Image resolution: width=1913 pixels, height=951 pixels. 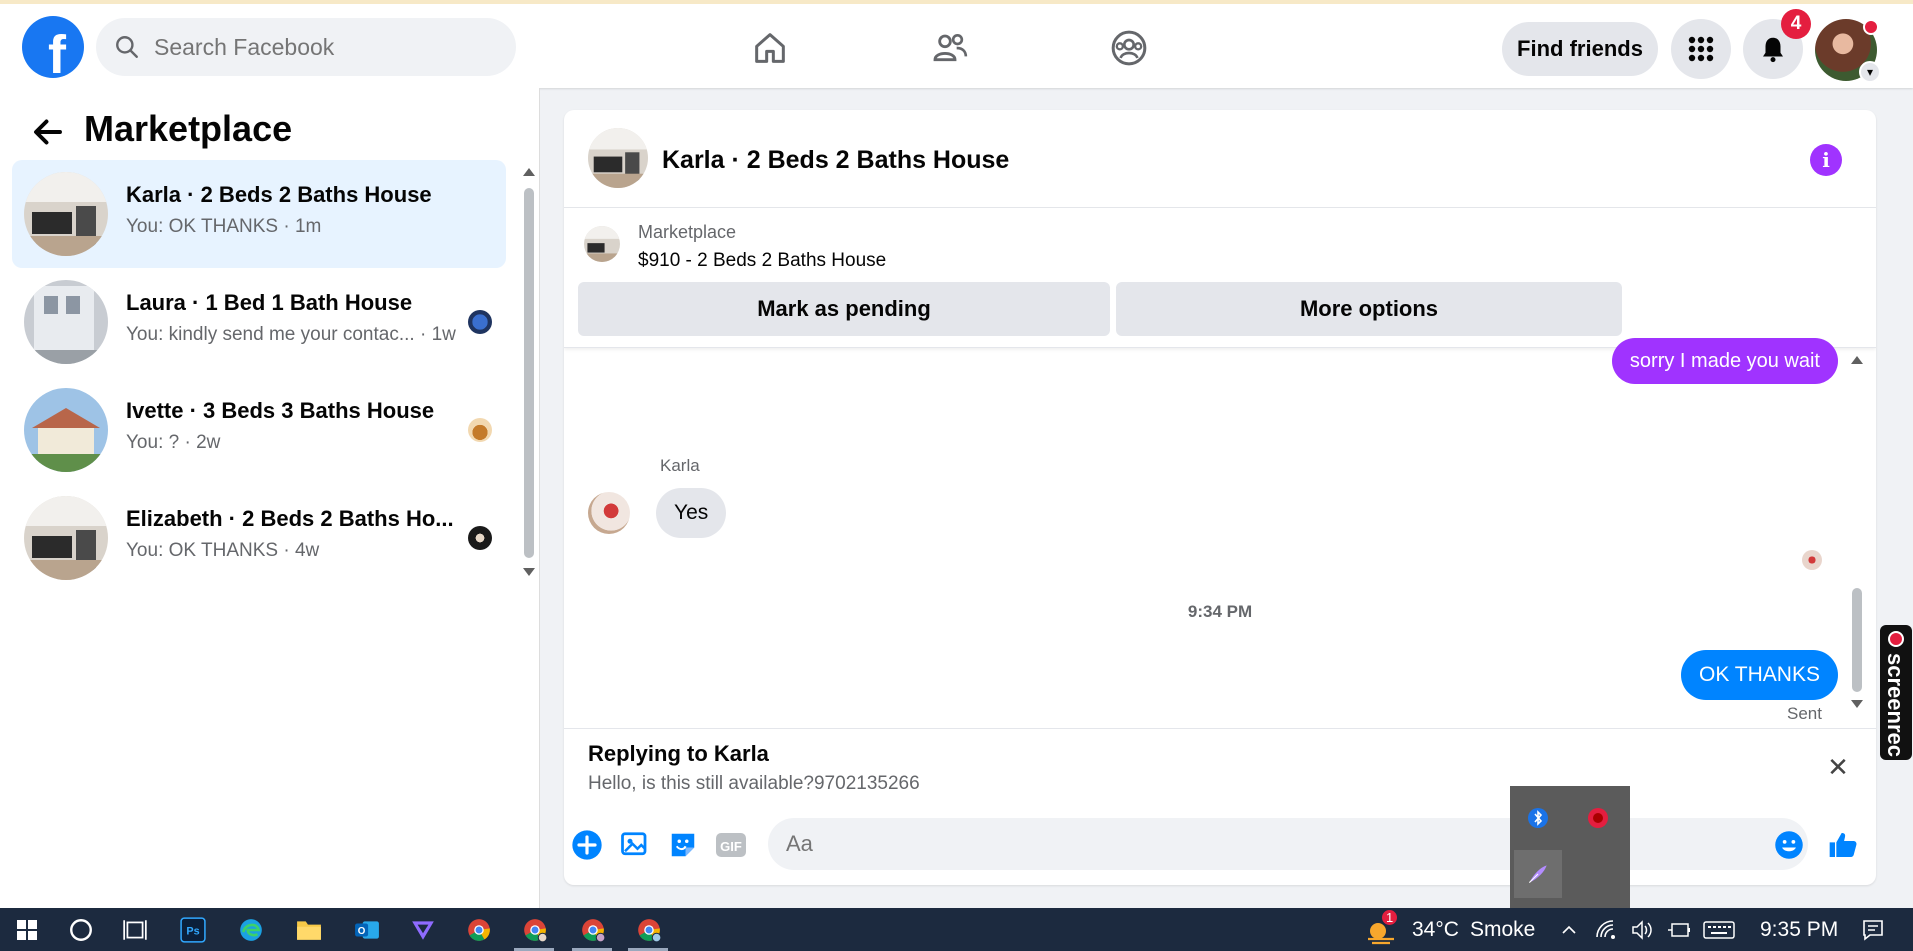 I want to click on weather-temperature: 34°C, so click(x=1435, y=930).